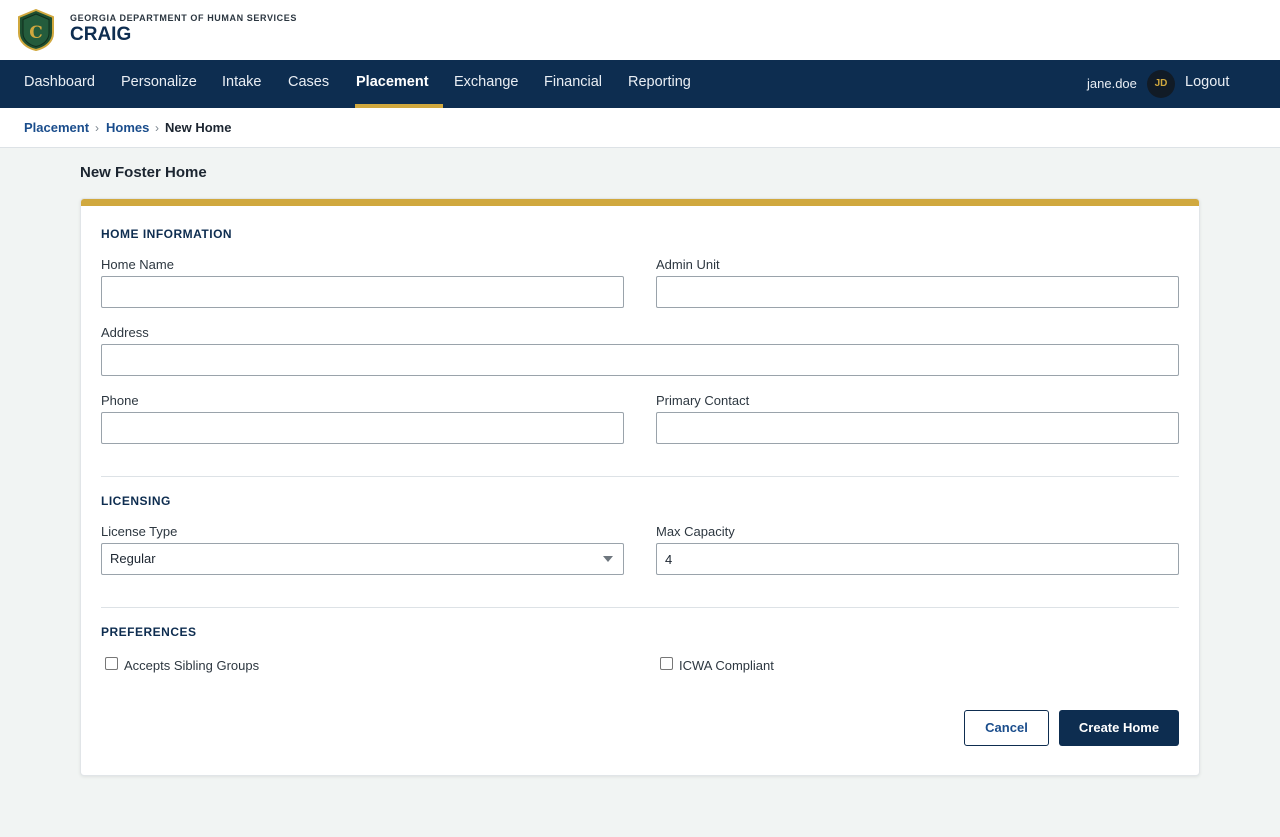 This screenshot has width=1280, height=837. I want to click on nav-item-financial: Financial, so click(573, 84).